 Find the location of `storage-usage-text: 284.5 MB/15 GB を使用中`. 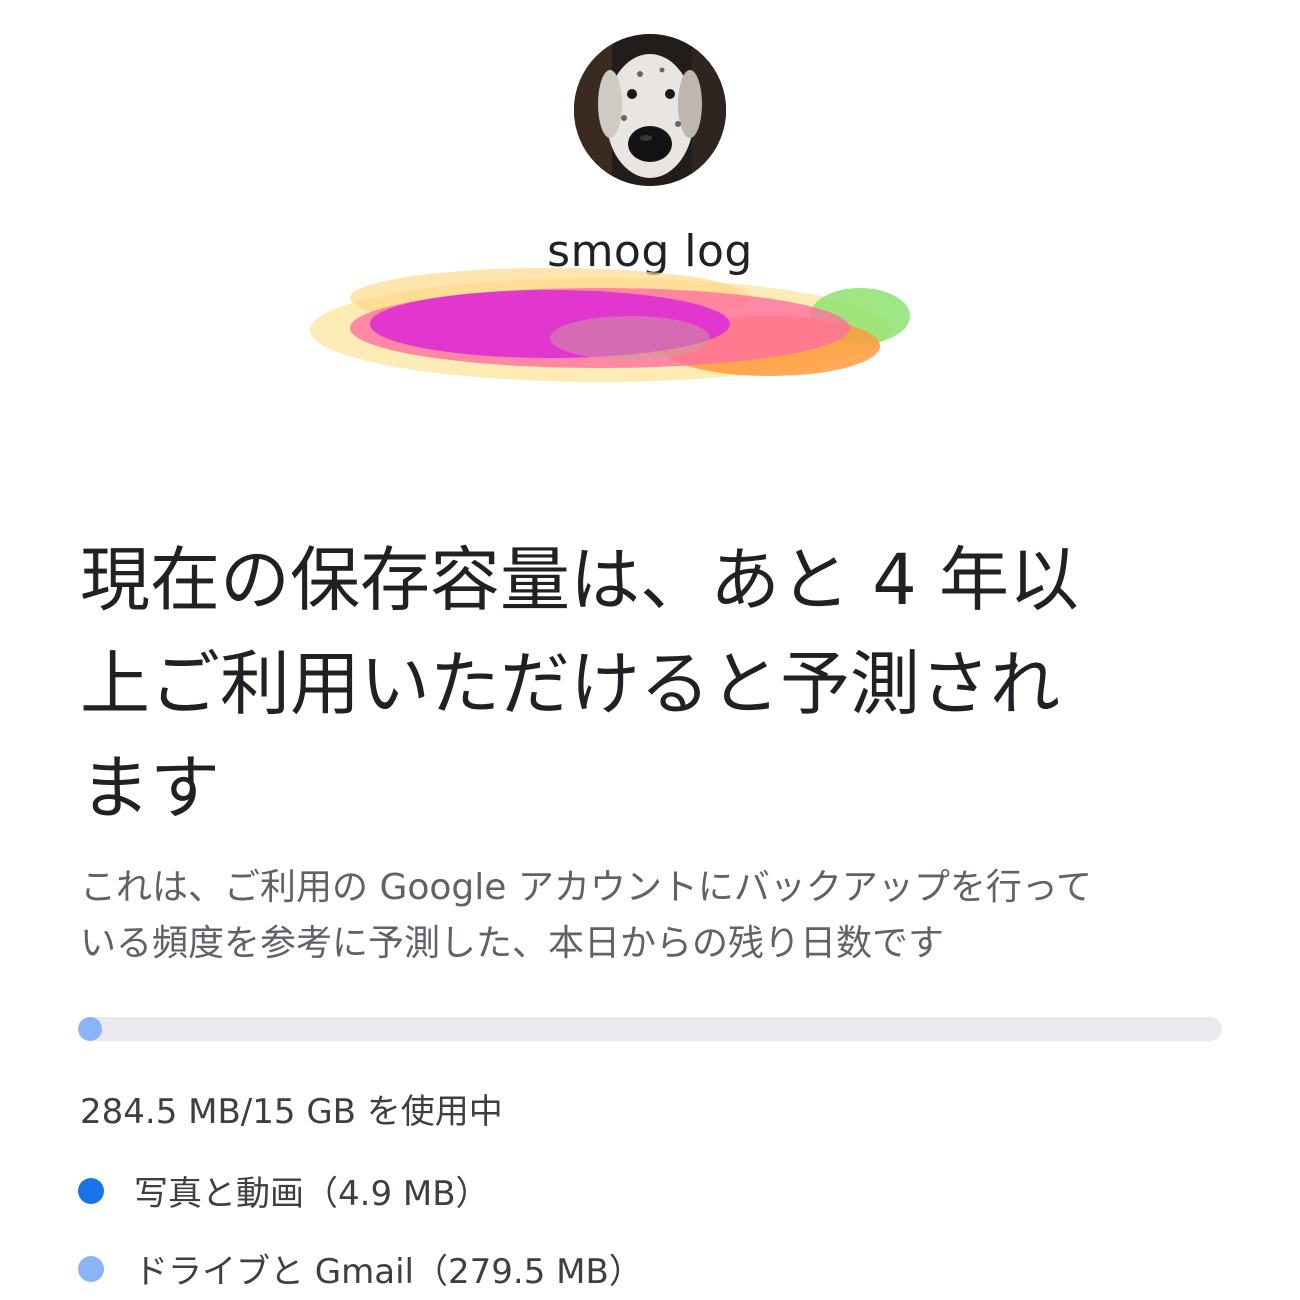

storage-usage-text: 284.5 MB/15 GB を使用中 is located at coordinates (291, 1112).